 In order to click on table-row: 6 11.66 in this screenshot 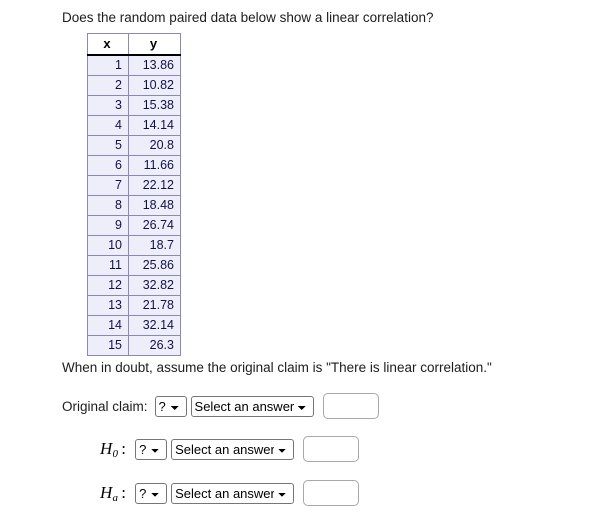, I will do `click(134, 165)`.